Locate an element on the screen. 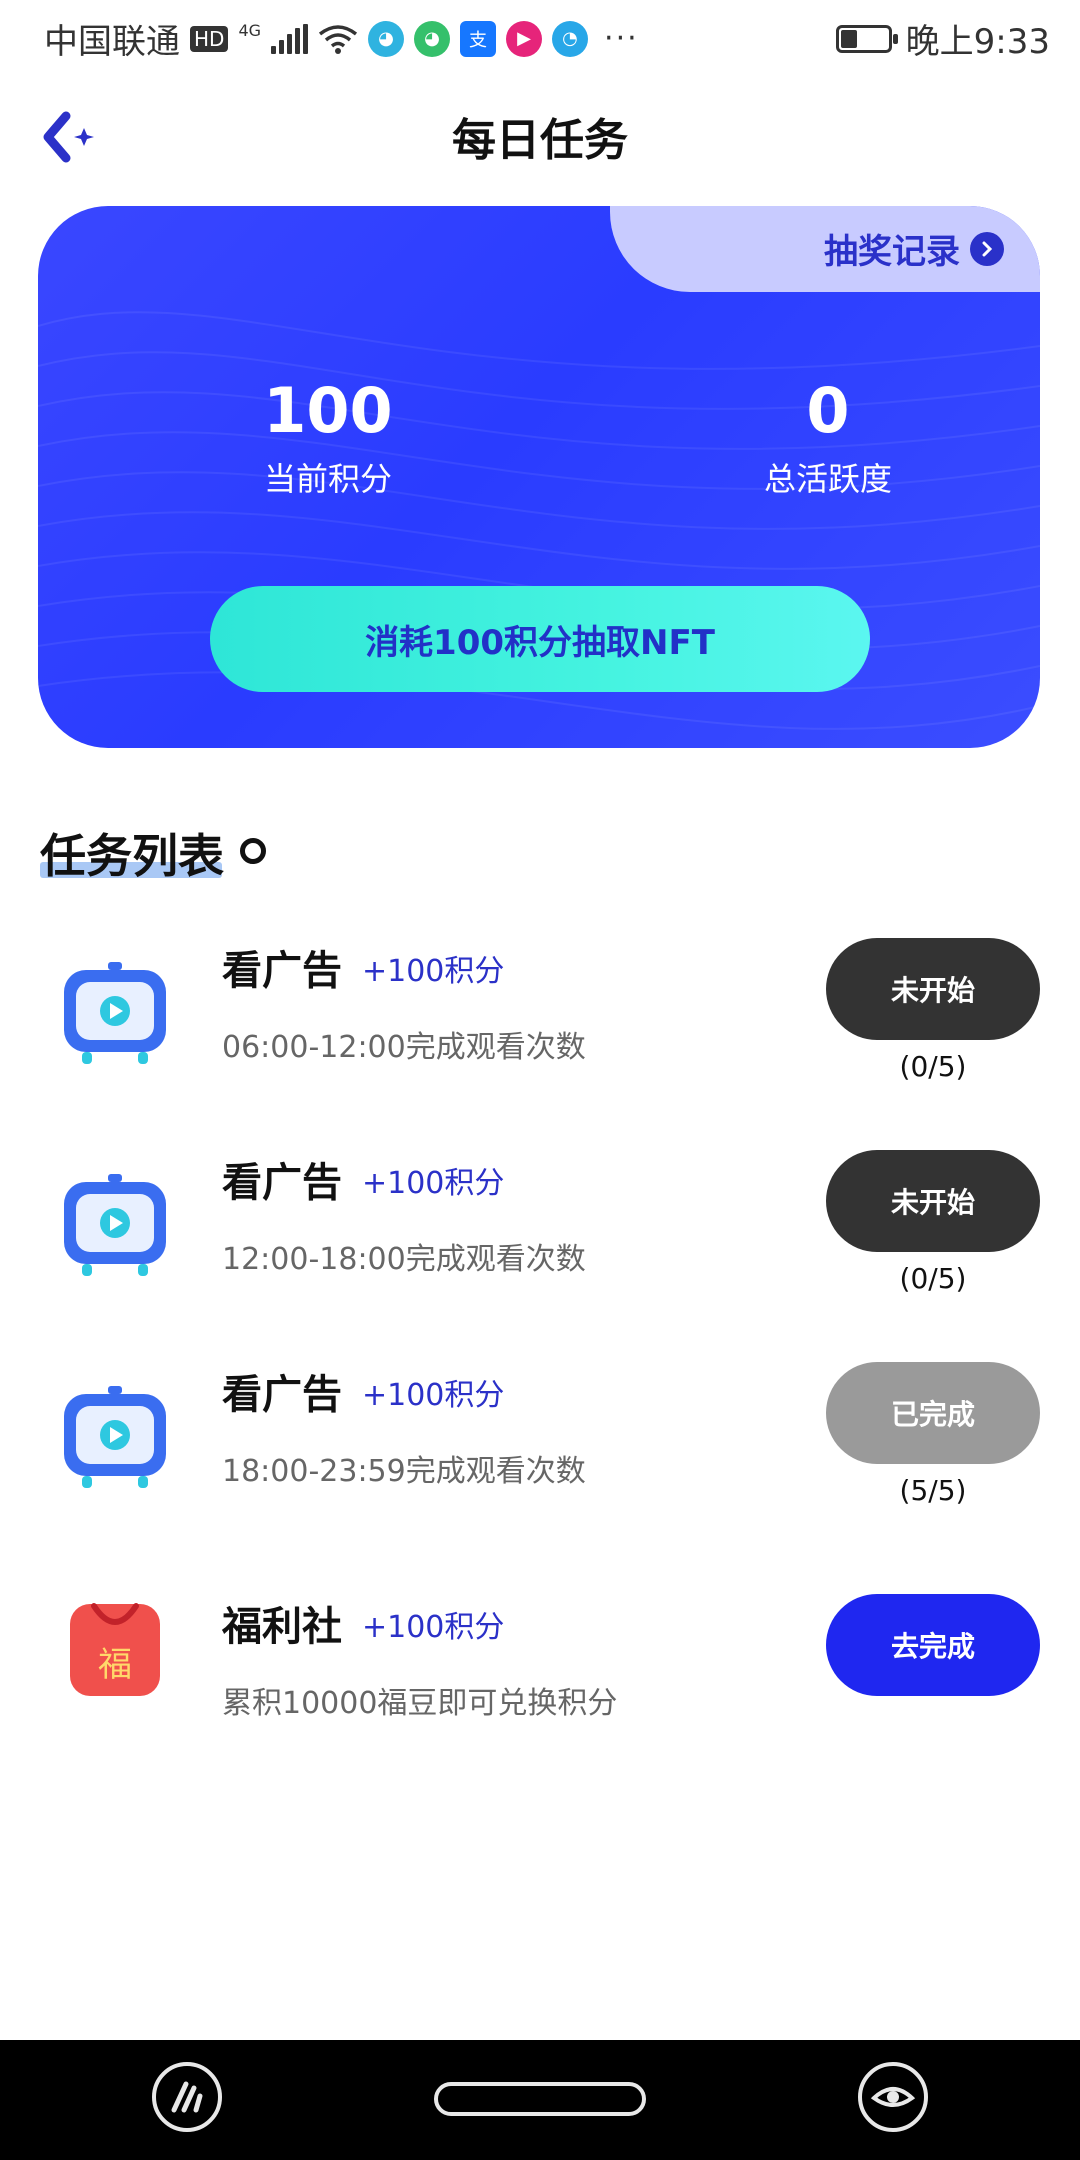 The image size is (1080, 2160). assistant-nav-icon is located at coordinates (187, 2097).